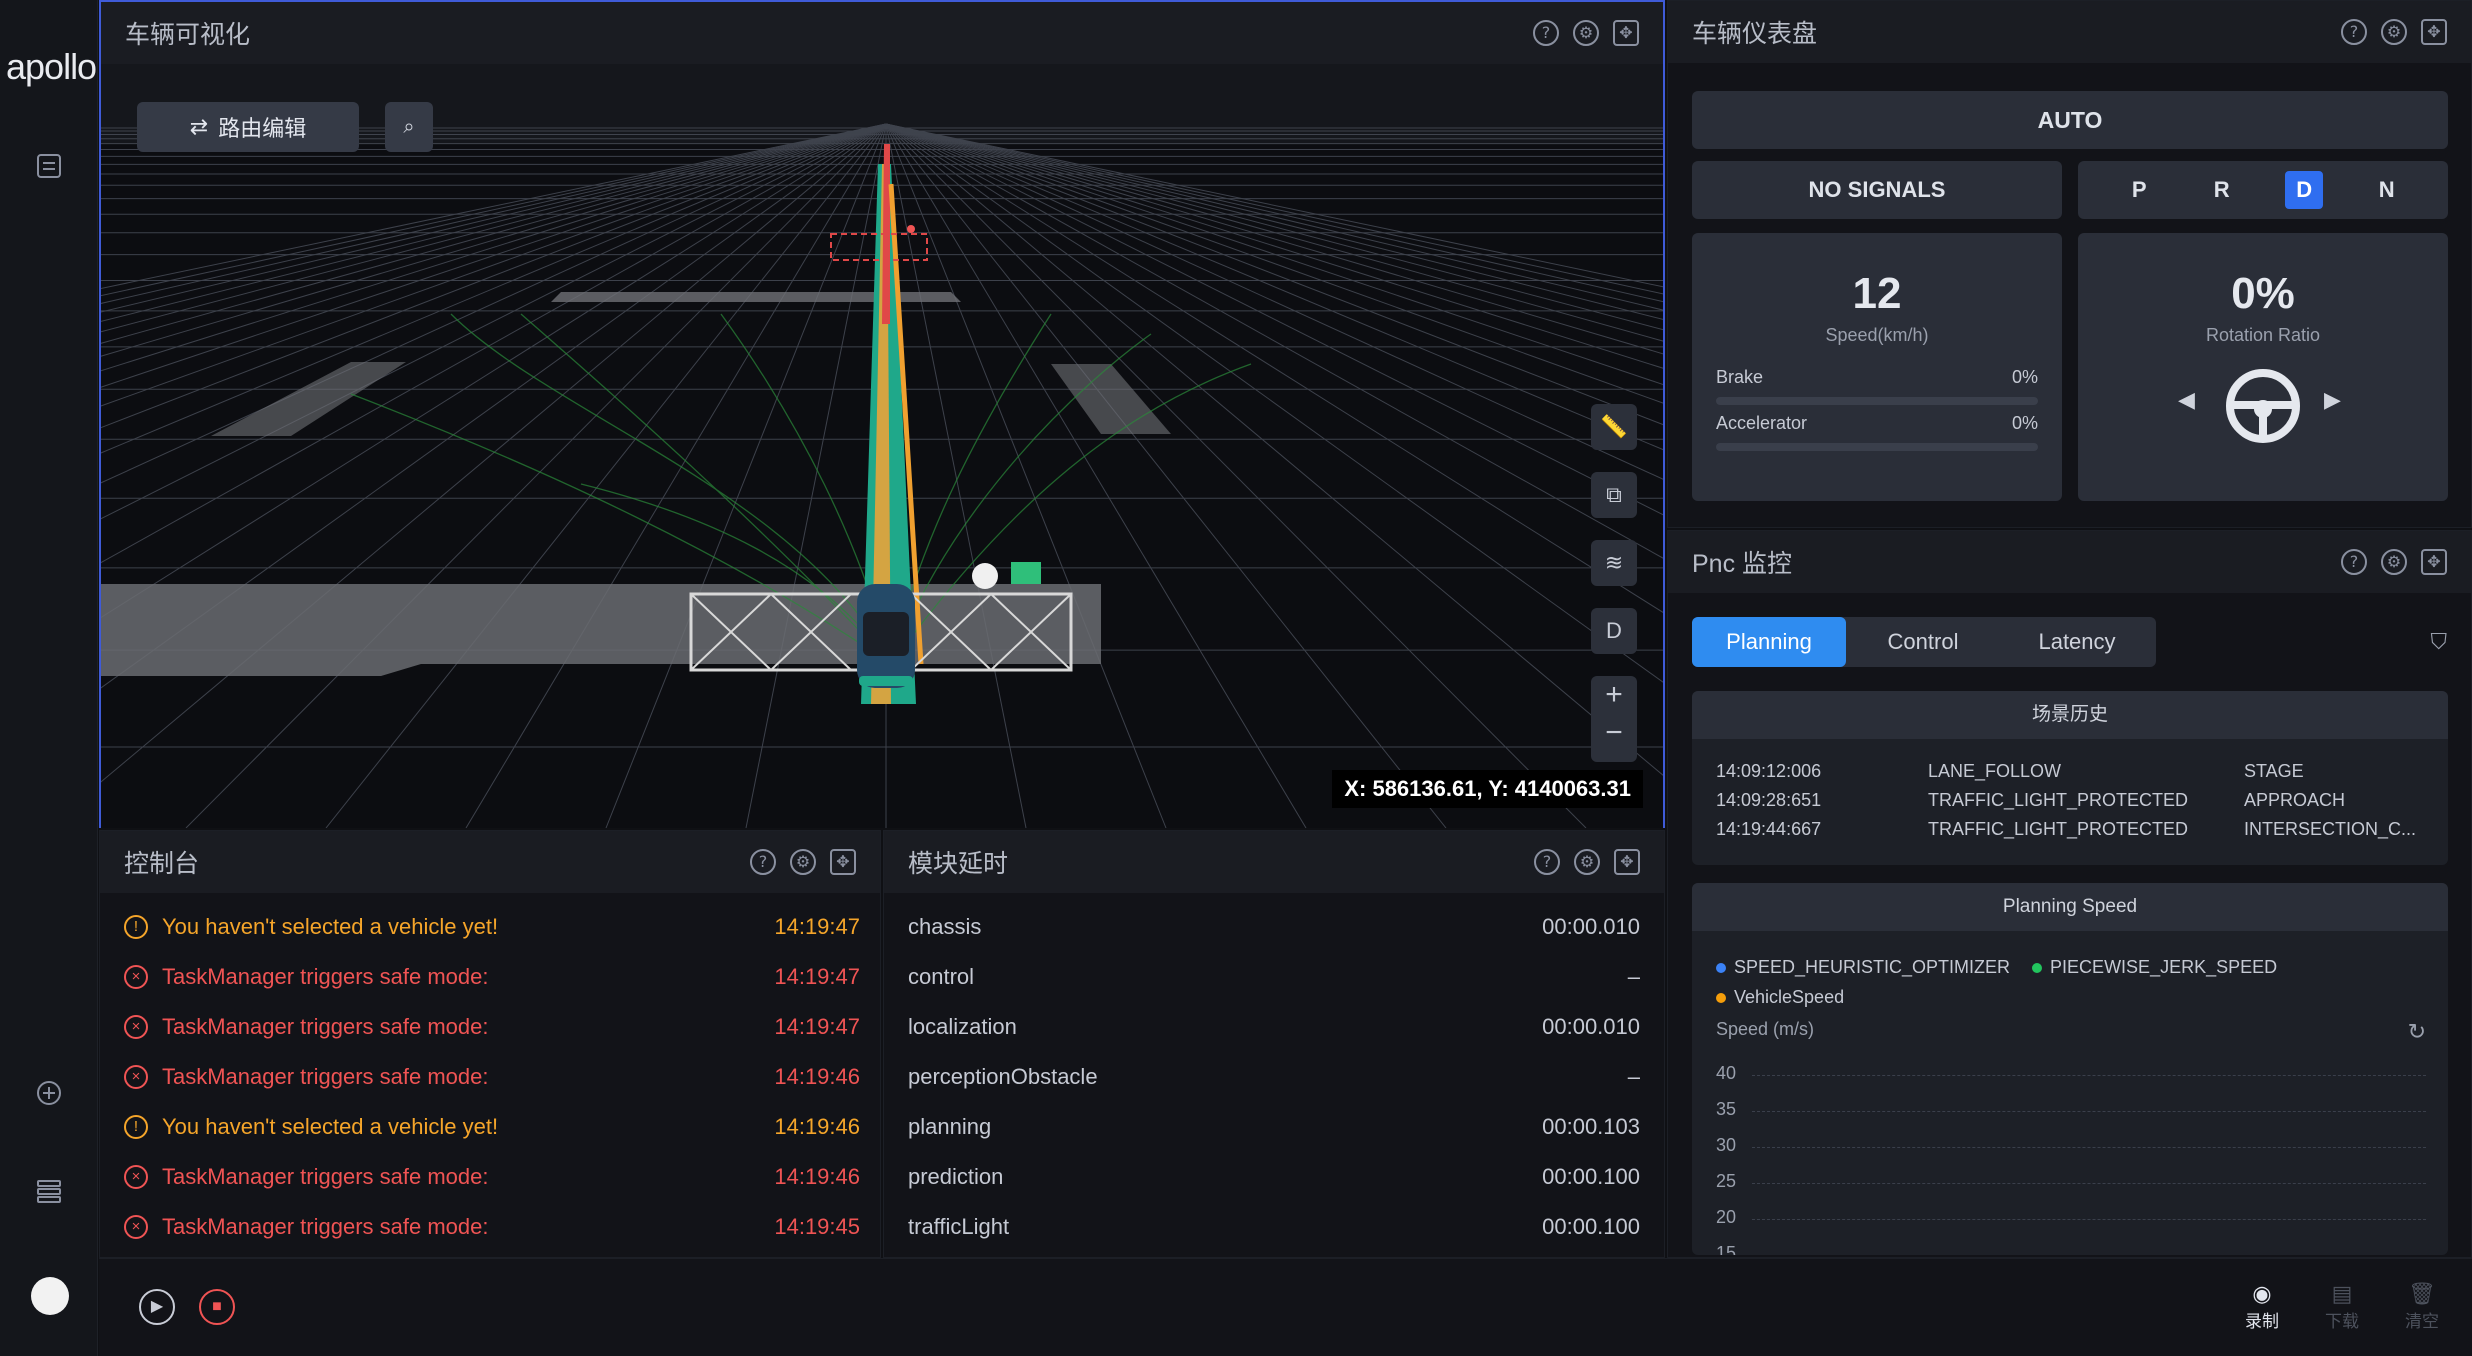 The height and width of the screenshot is (1356, 2472). What do you see at coordinates (1877, 447) in the screenshot?
I see `accelerator-bar` at bounding box center [1877, 447].